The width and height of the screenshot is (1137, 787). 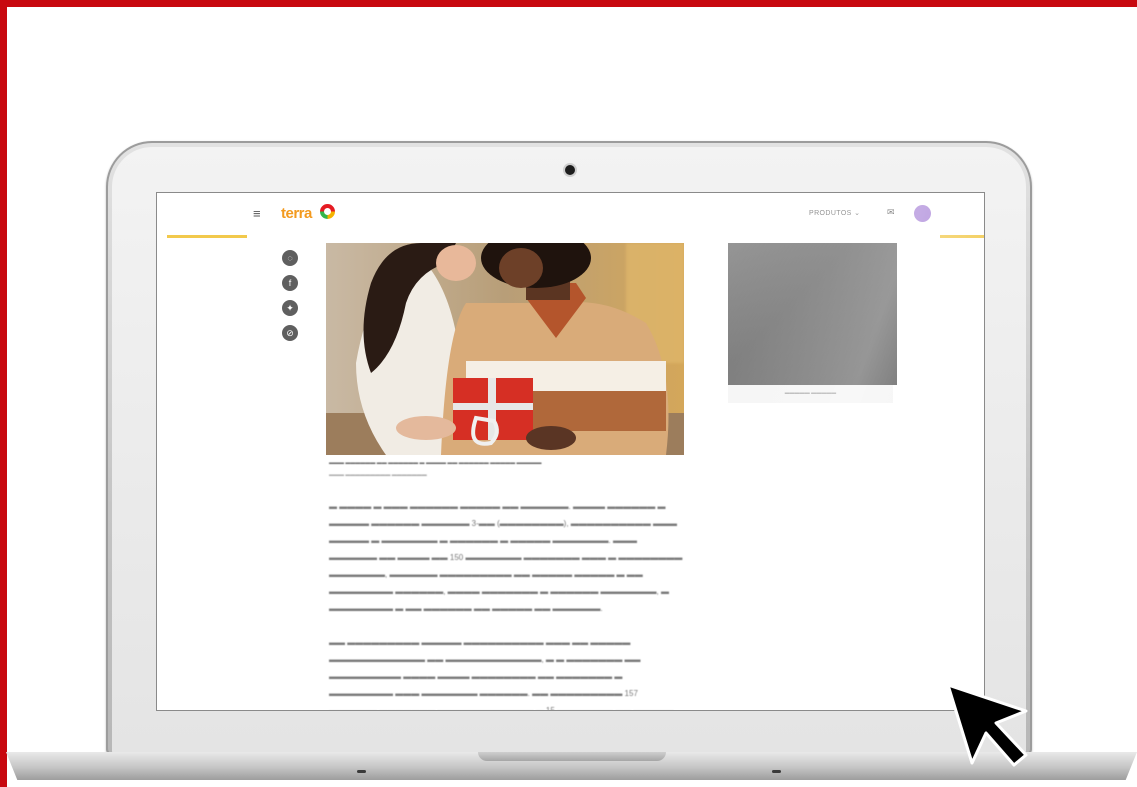 What do you see at coordinates (207, 236) in the screenshot?
I see `header-accent-left` at bounding box center [207, 236].